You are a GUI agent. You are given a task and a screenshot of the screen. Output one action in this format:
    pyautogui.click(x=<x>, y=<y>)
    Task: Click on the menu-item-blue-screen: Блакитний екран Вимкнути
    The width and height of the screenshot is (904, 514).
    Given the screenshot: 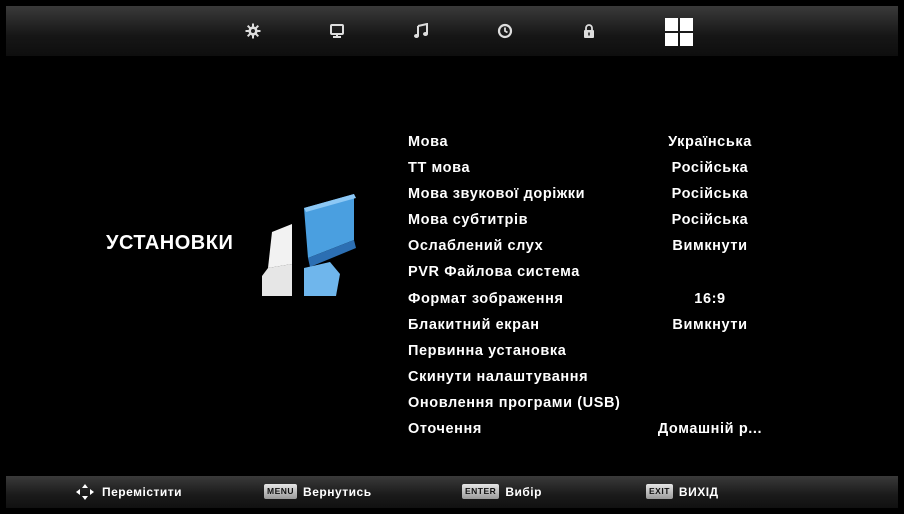 What is the action you would take?
    pyautogui.click(x=593, y=326)
    